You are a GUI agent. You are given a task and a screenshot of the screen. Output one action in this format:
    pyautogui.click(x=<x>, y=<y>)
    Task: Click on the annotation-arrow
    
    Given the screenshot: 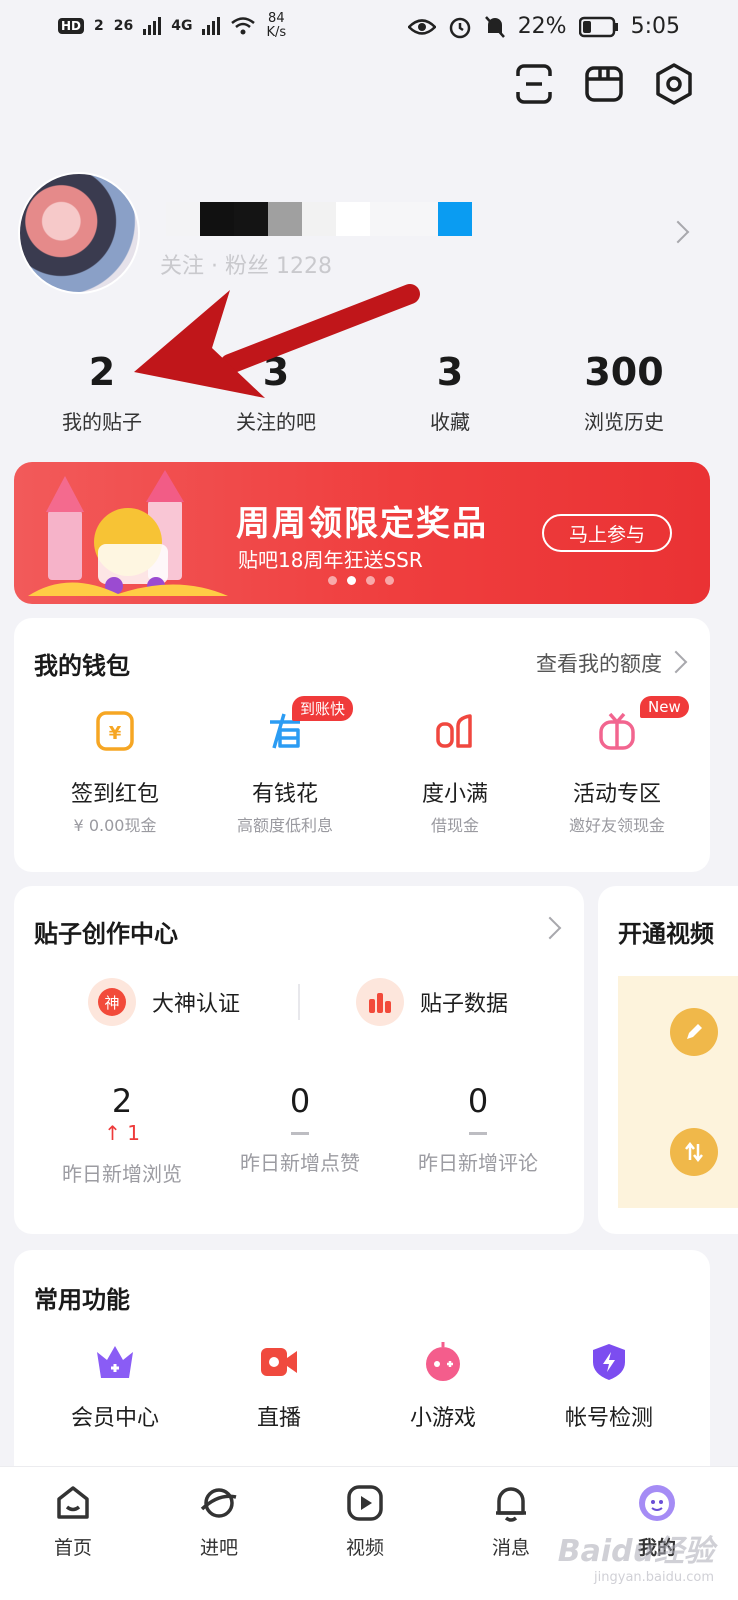 What is the action you would take?
    pyautogui.click(x=277, y=341)
    